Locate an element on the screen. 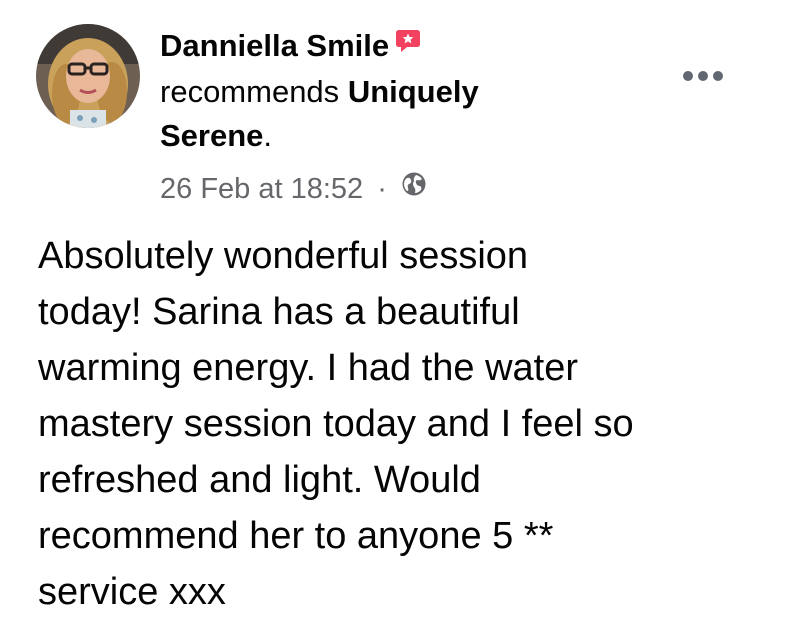  post-text-line: refreshed and light. Would is located at coordinates (259, 480).